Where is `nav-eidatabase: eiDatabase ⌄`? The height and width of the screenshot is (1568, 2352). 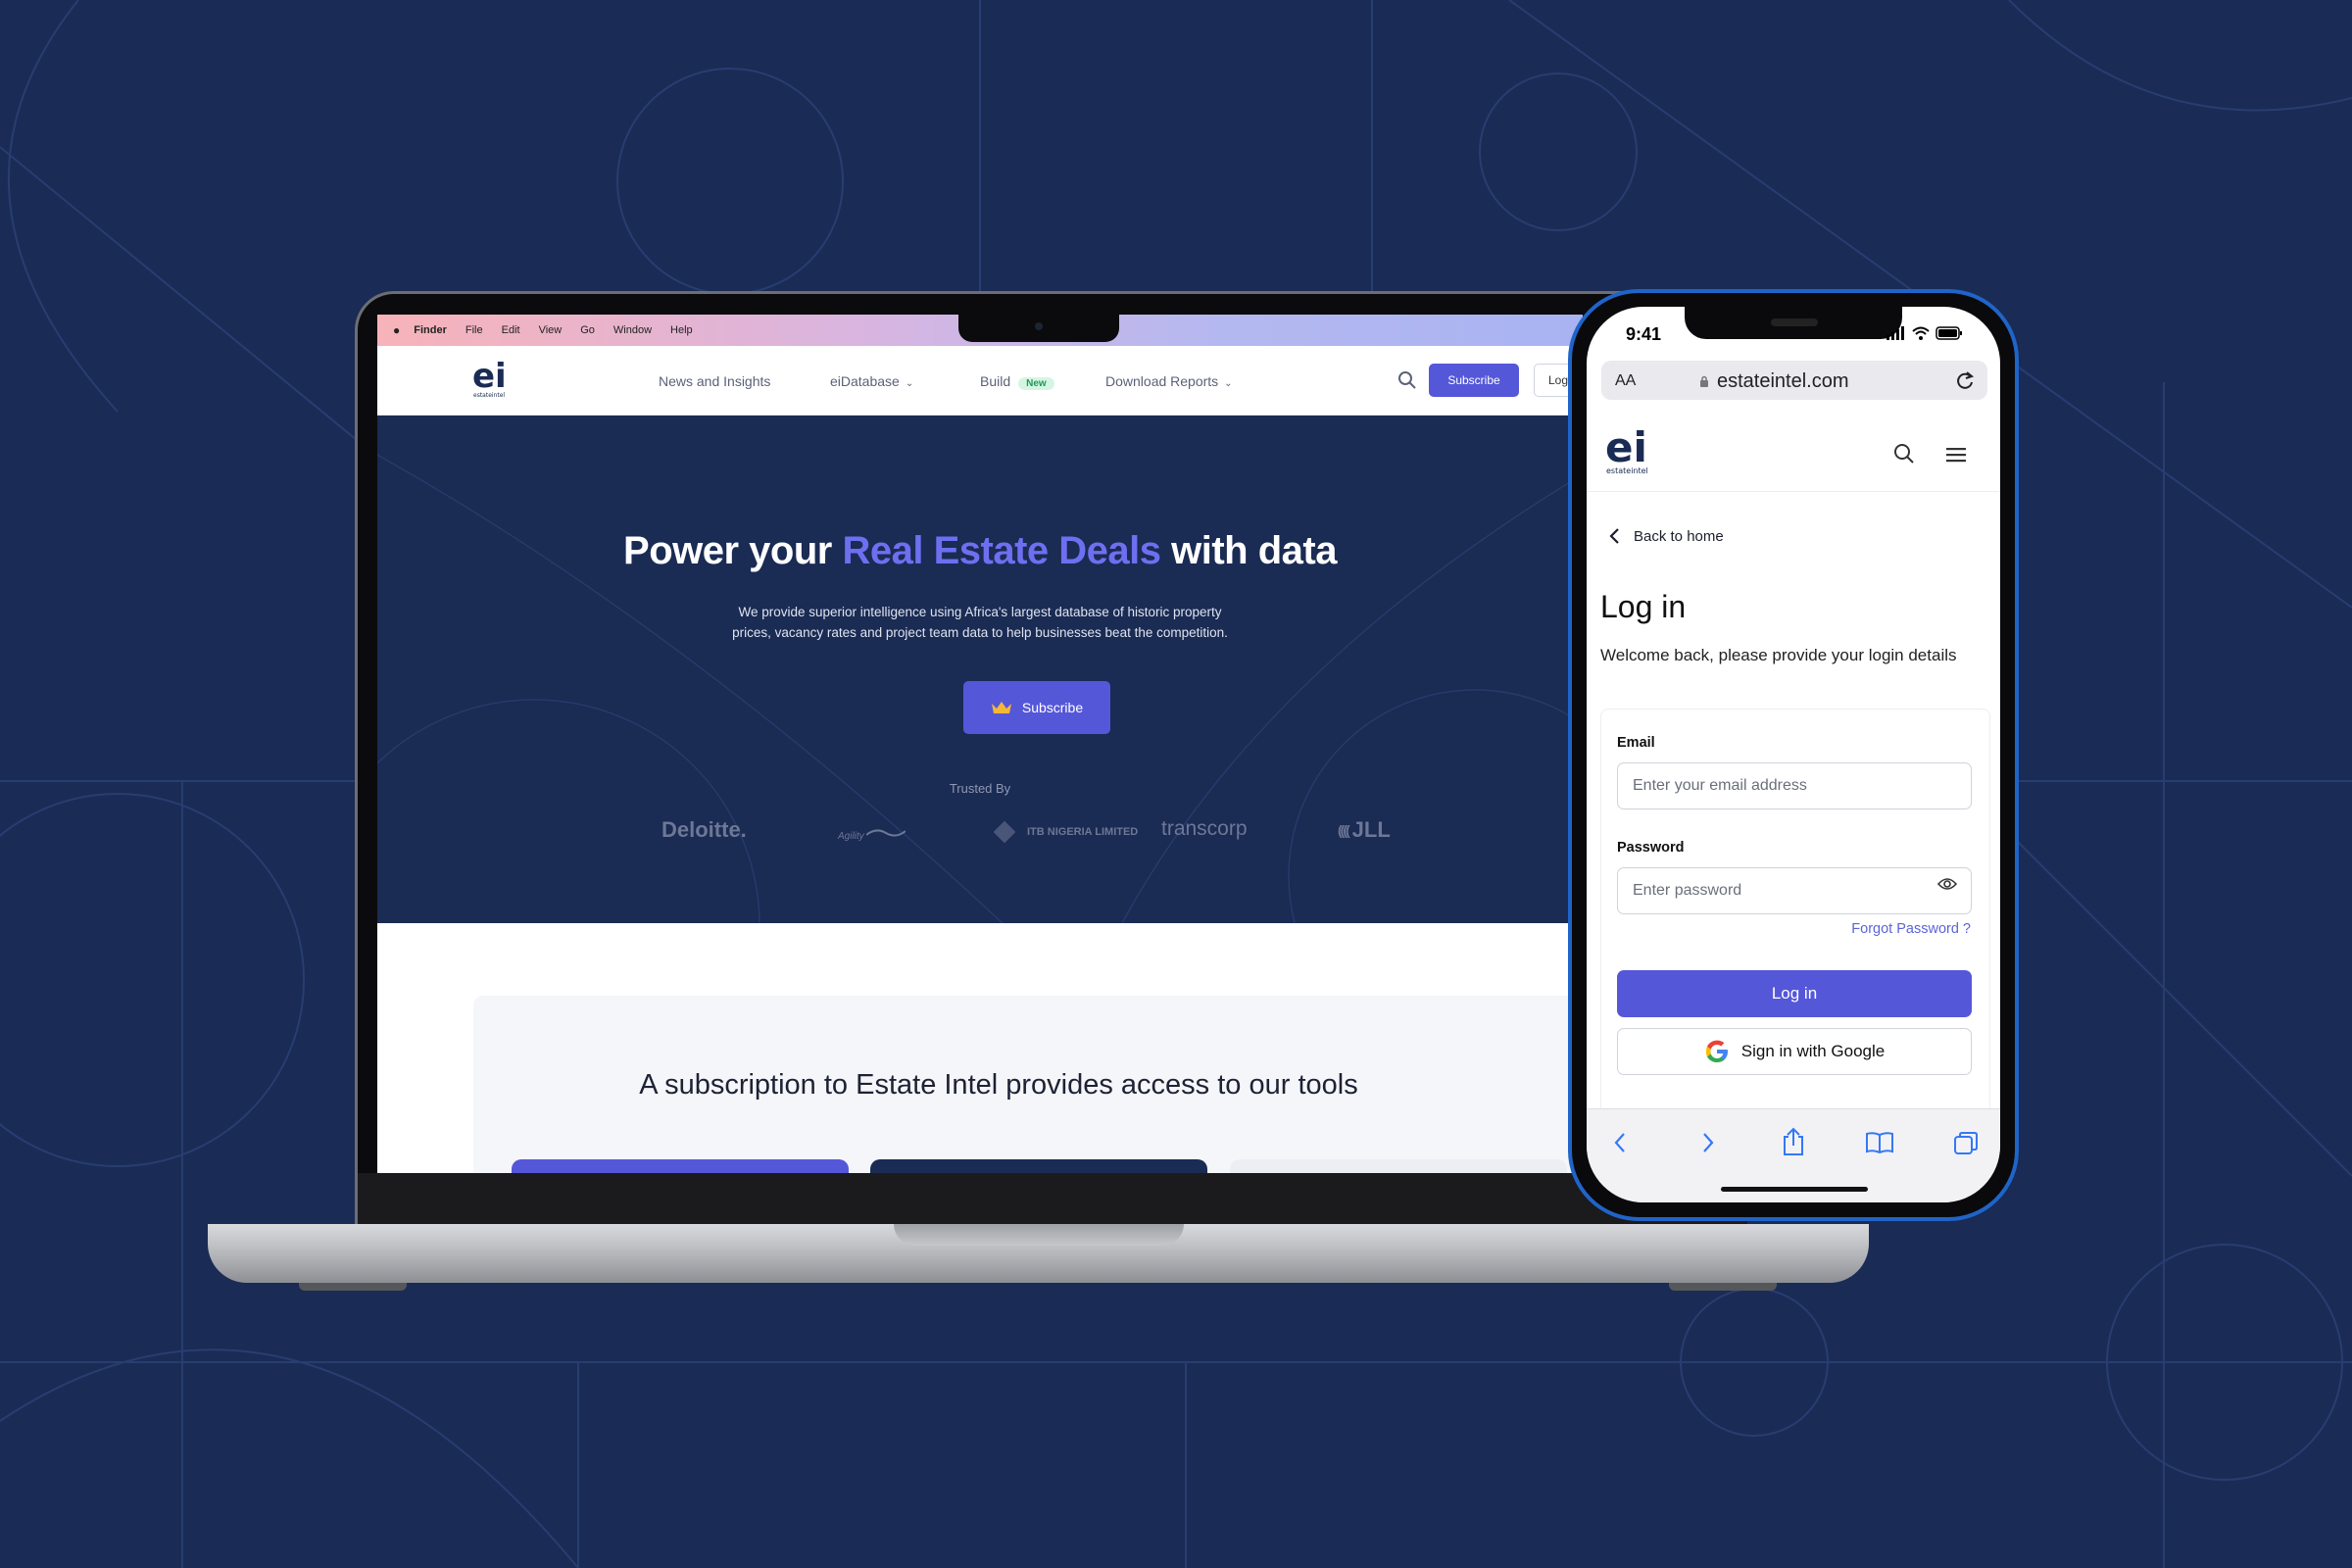 nav-eidatabase: eiDatabase ⌄ is located at coordinates (871, 381).